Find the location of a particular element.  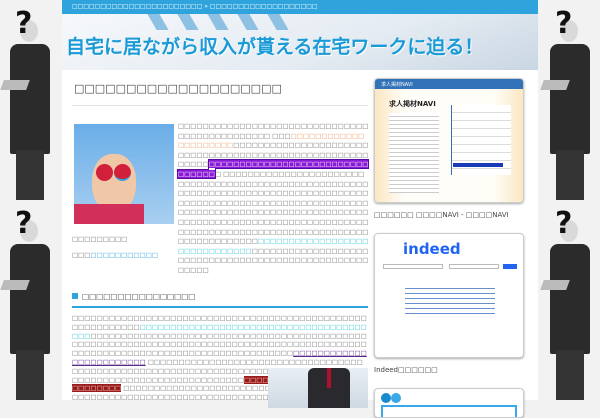

businessman-image is located at coordinates (318, 388).